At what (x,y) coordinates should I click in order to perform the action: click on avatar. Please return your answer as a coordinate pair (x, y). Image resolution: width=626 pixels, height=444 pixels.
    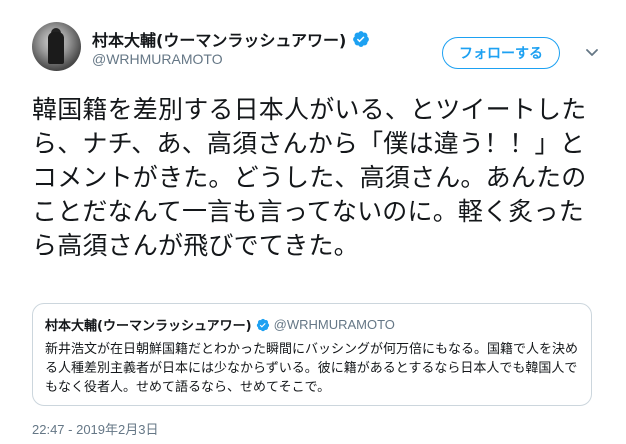
    Looking at the image, I should click on (56, 46).